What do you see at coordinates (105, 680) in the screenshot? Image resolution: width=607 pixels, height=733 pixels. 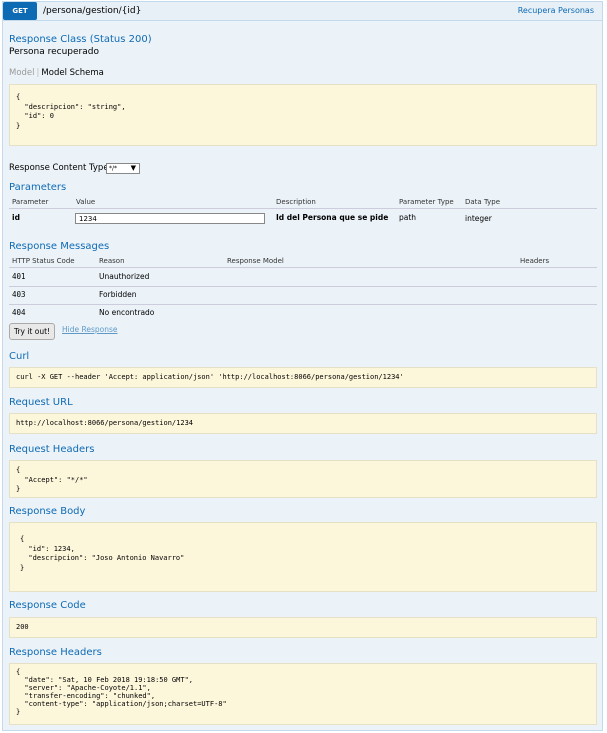 I see `response-header-line: "date": "Sat, 10 Feb 2018 19:18:50 GMT",` at bounding box center [105, 680].